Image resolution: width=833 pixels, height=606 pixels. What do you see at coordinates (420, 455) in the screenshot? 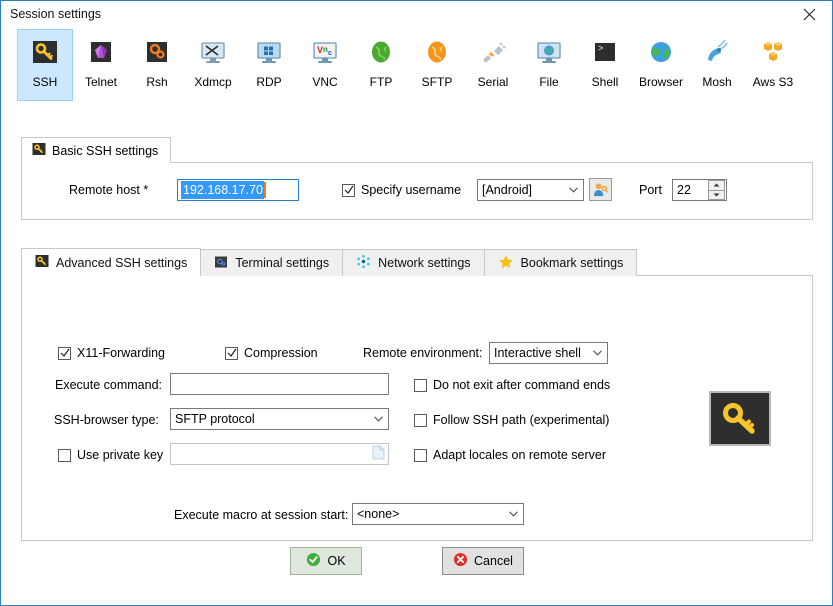
I see `adapt-locales-checkbox` at bounding box center [420, 455].